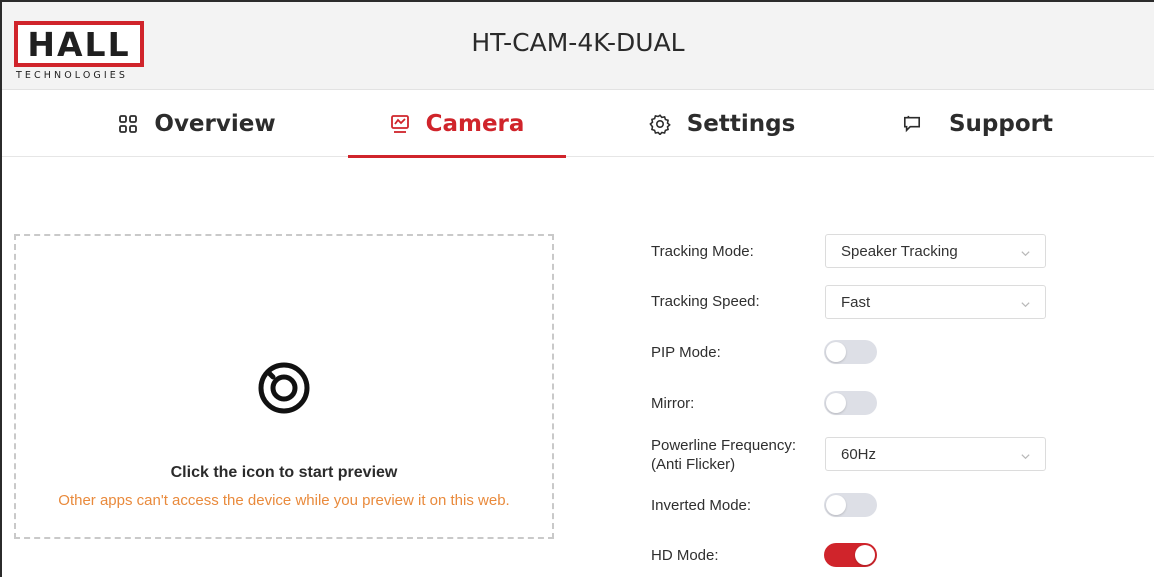 The image size is (1154, 577). I want to click on tracking-mode-select: Speaker Tracking, so click(935, 251).